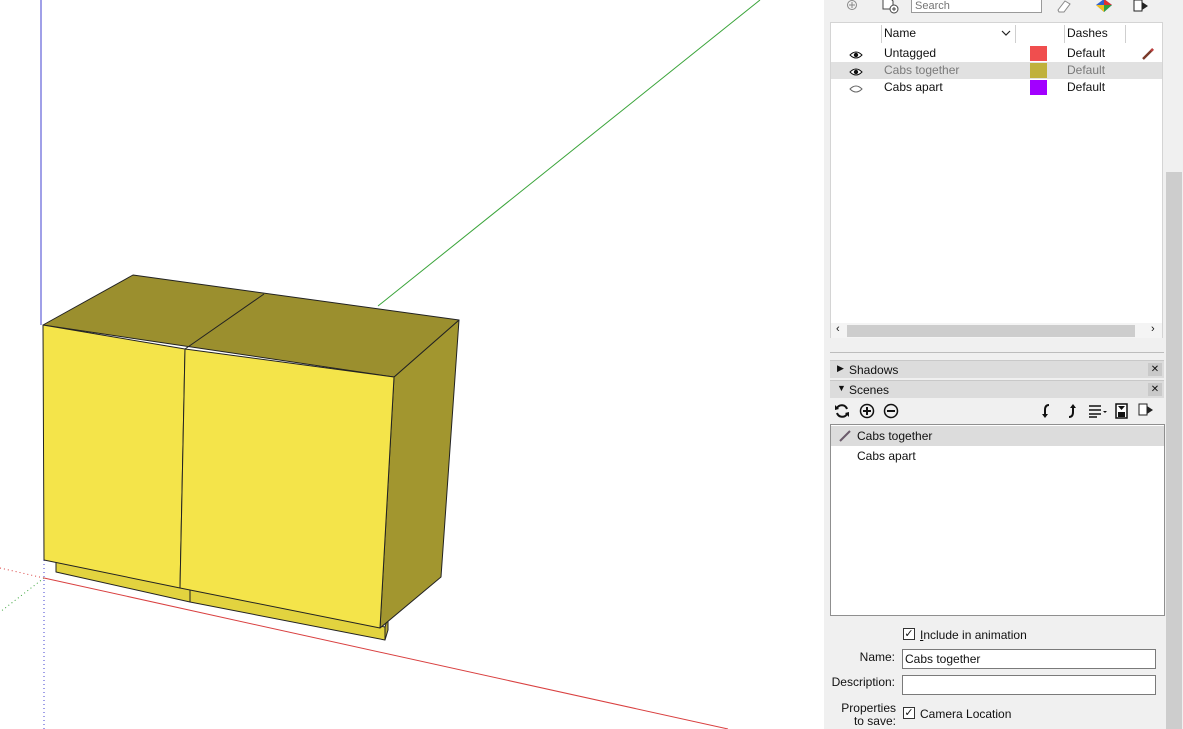 This screenshot has height=729, width=1183. What do you see at coordinates (973, 635) in the screenshot?
I see `include-animation-label: Include in animation` at bounding box center [973, 635].